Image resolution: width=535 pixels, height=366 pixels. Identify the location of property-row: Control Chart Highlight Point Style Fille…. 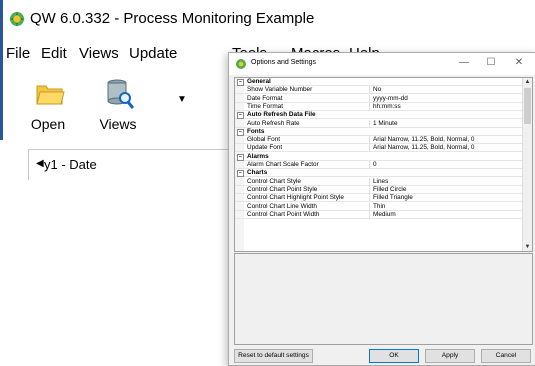
(379, 198).